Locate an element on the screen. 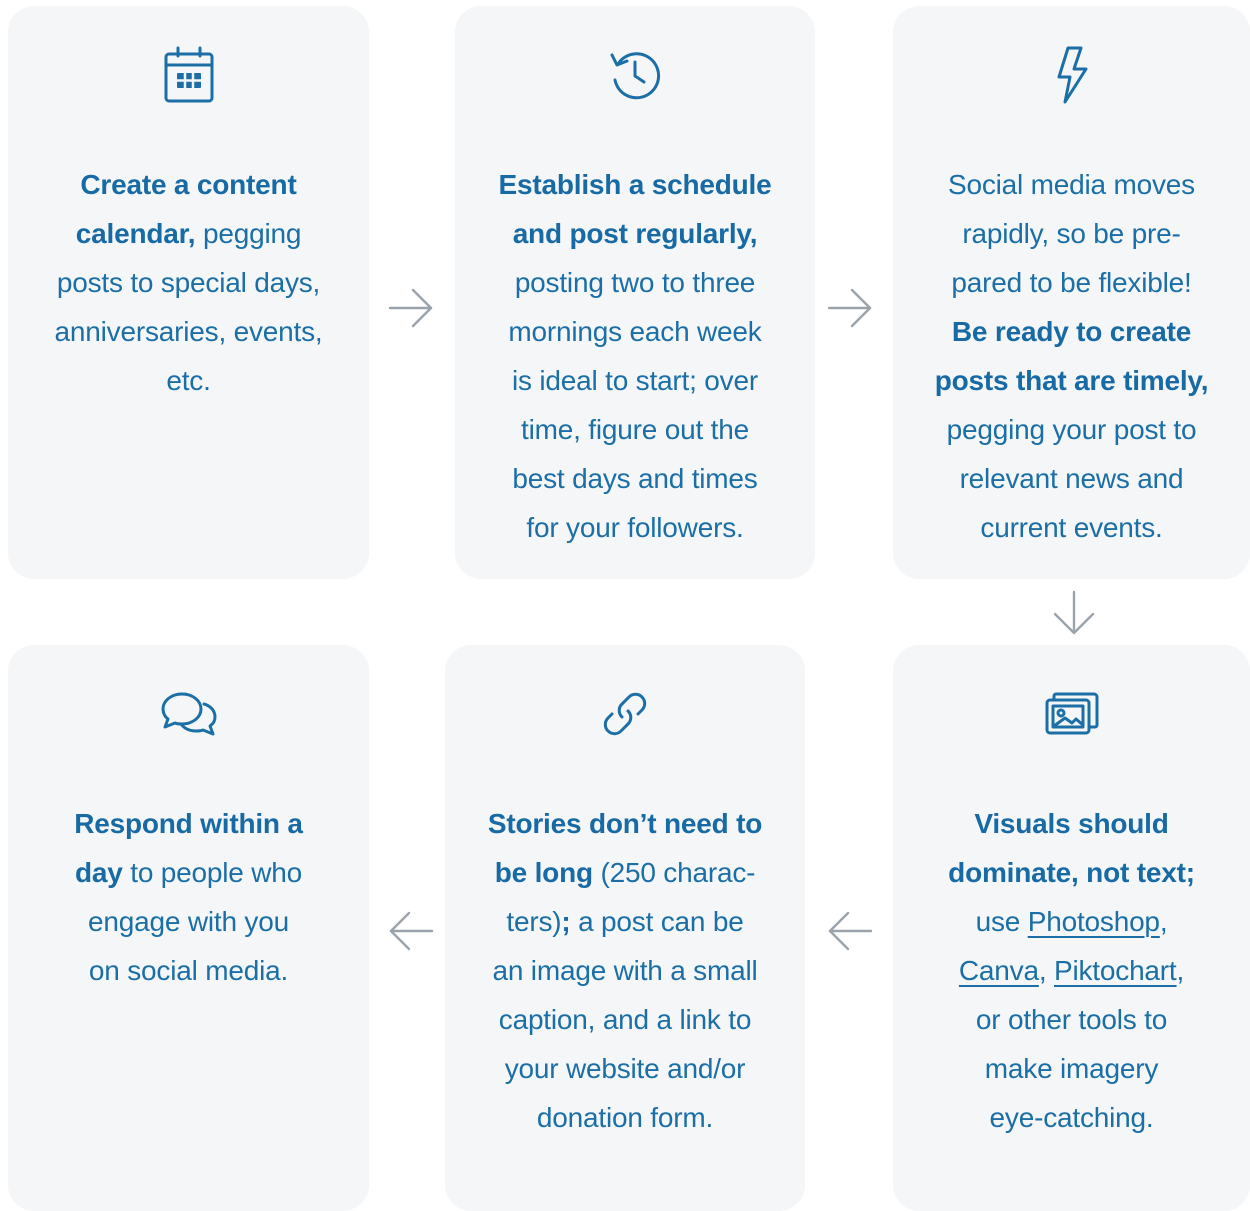 The width and height of the screenshot is (1250, 1211). bold-text: Stories don’t need to is located at coordinates (625, 823).